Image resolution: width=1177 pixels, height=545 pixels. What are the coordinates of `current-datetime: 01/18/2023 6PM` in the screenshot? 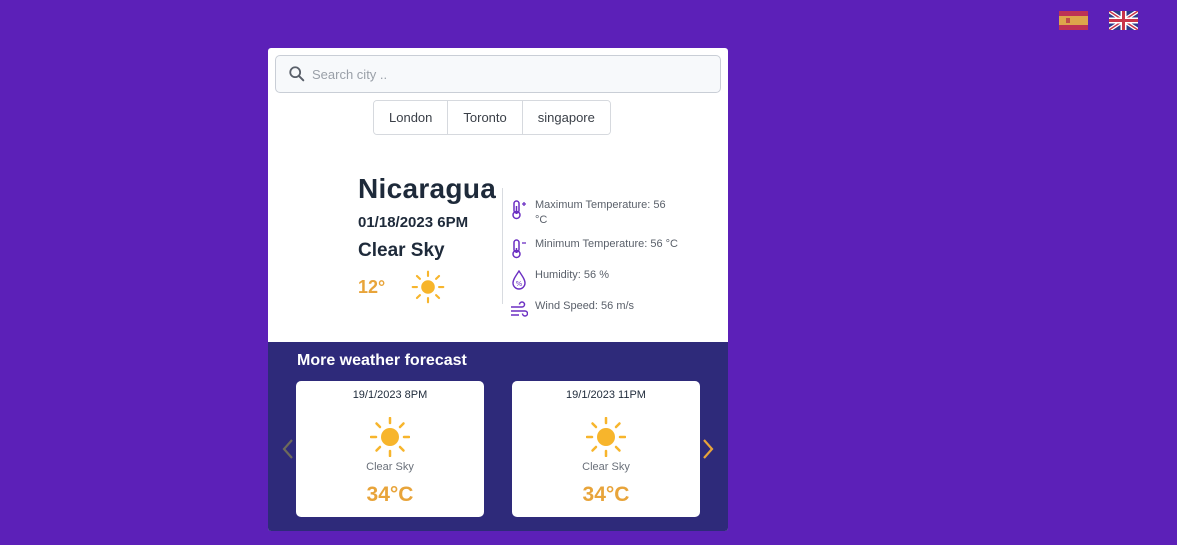 It's located at (413, 222).